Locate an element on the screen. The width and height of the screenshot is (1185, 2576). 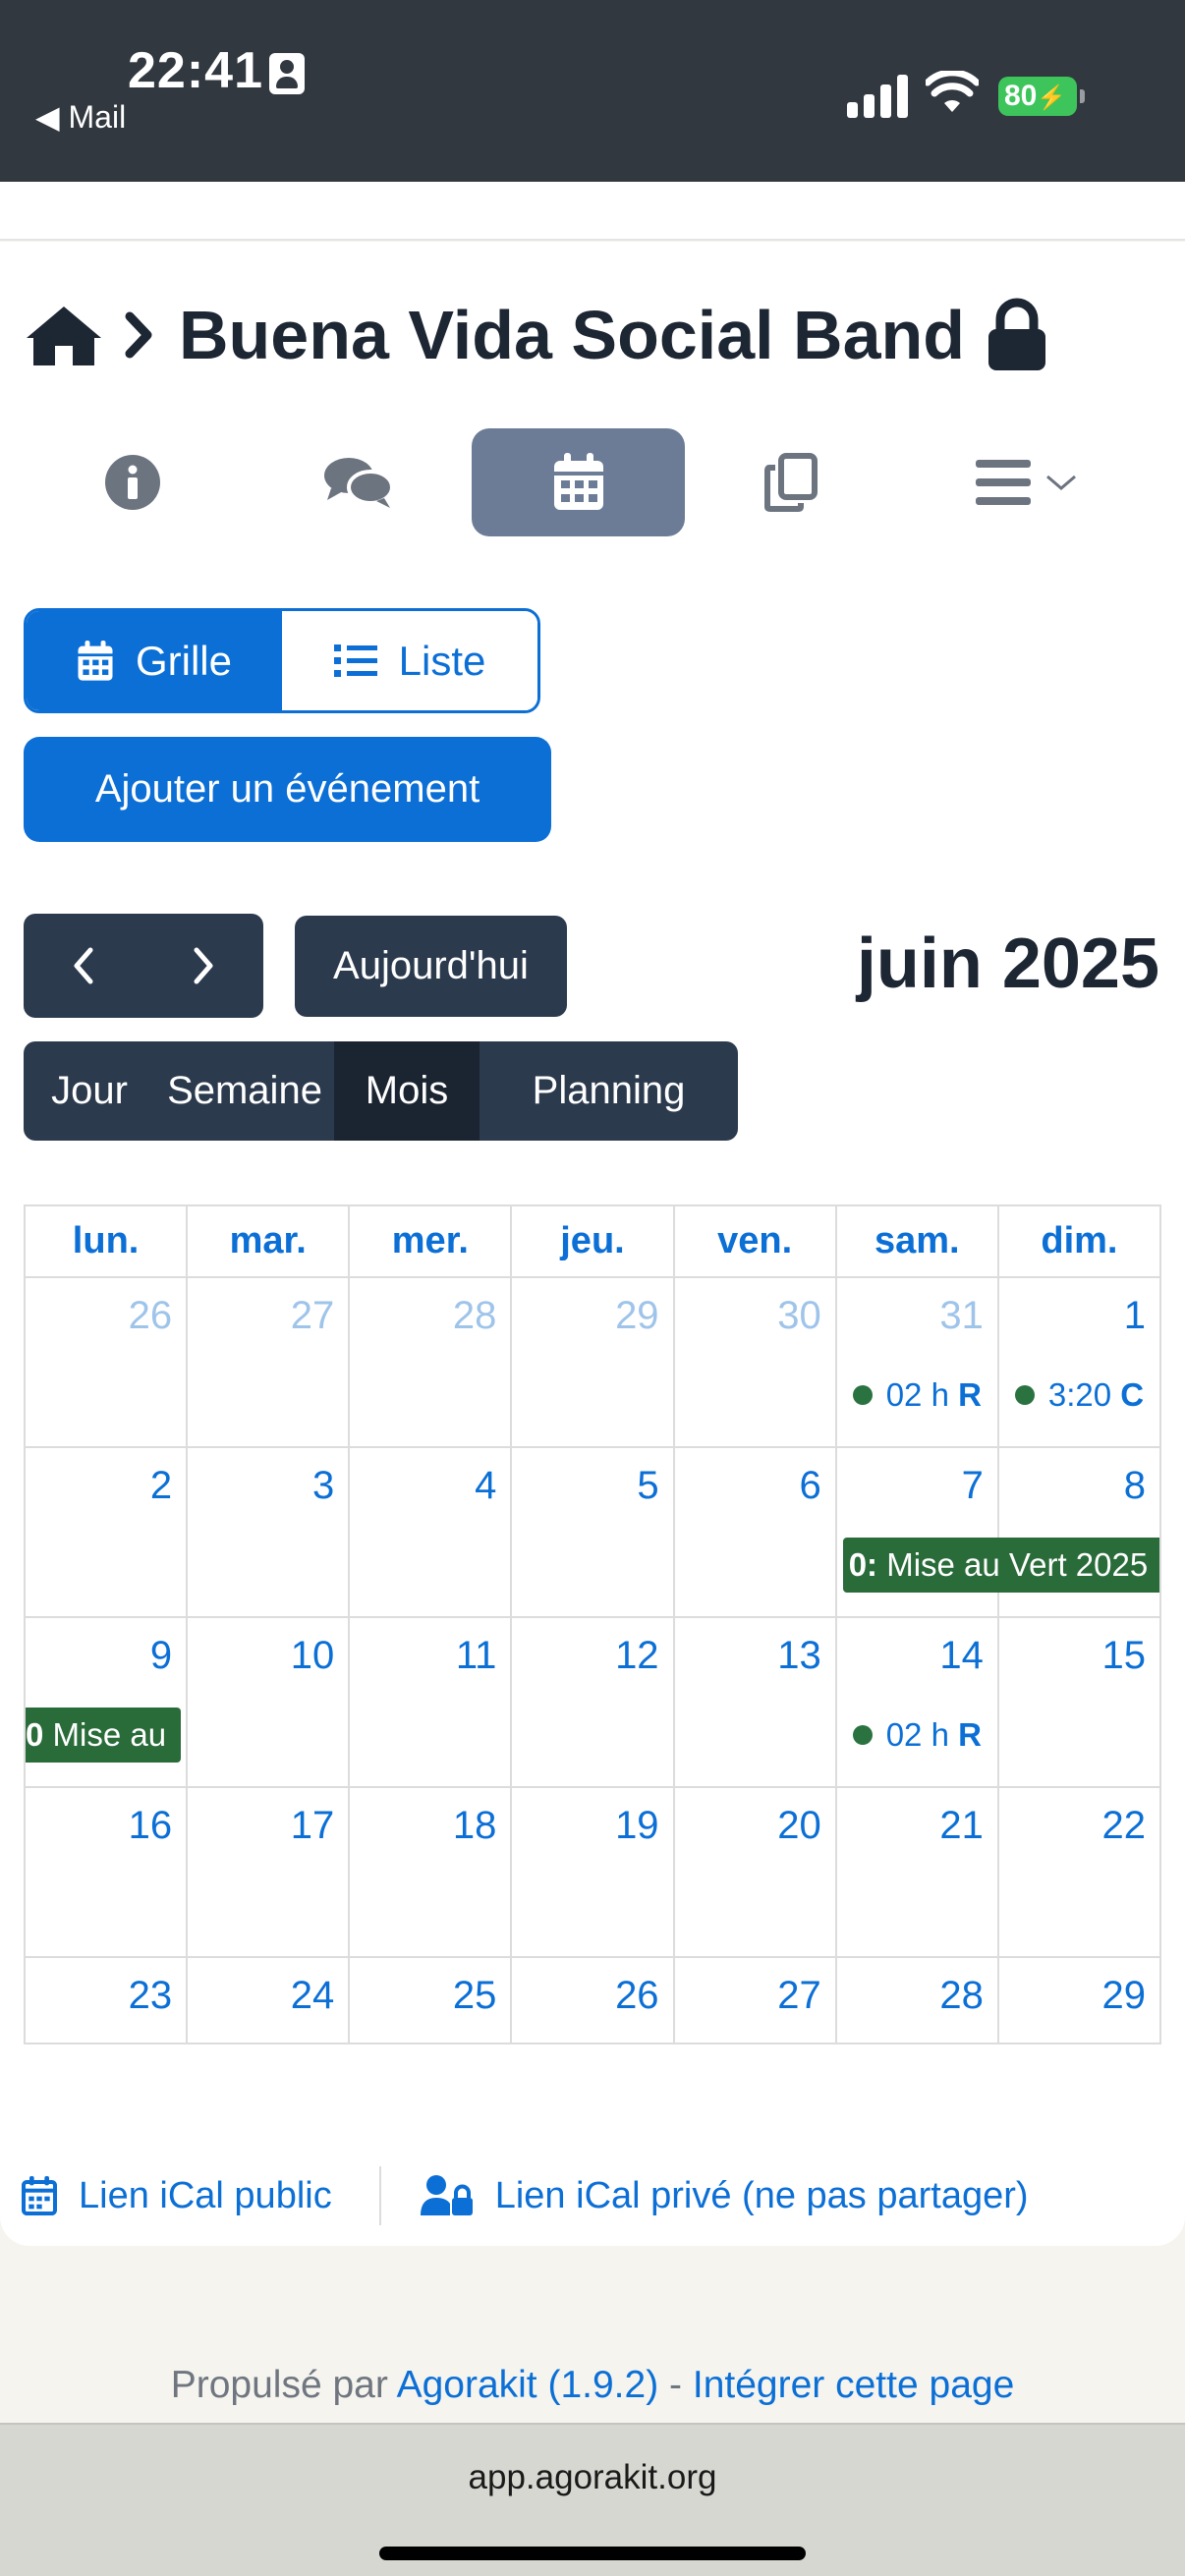
list-view-button: Liste is located at coordinates (410, 660).